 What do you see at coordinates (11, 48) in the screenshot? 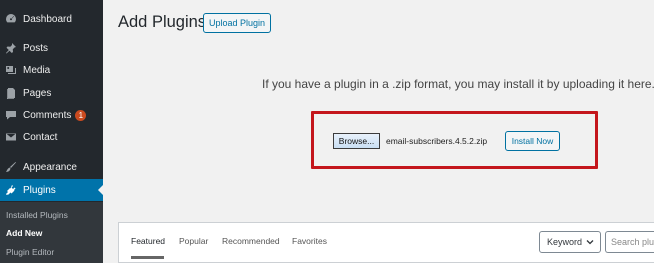
I see `pin-icon` at bounding box center [11, 48].